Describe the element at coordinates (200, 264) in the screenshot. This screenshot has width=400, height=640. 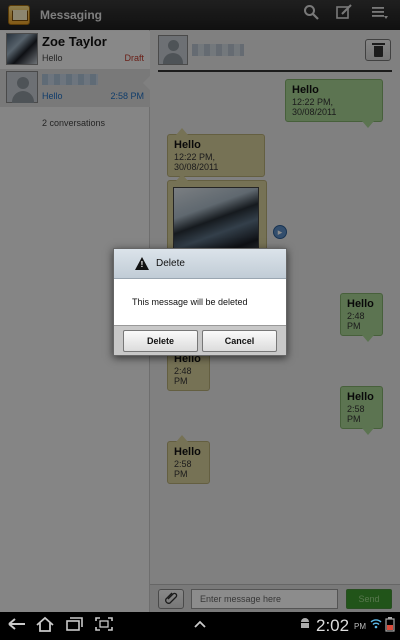
I see `dialog-header: ! Delete` at that location.